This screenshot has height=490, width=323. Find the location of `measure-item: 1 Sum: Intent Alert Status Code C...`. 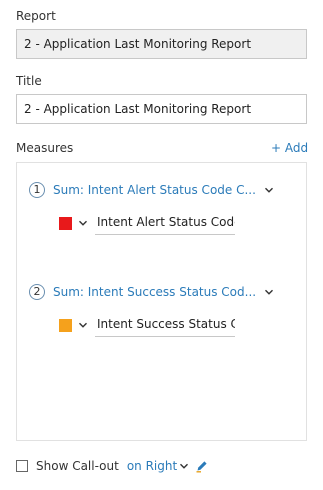

measure-item: 1 Sum: Intent Alert Status Code C... is located at coordinates (151, 190).